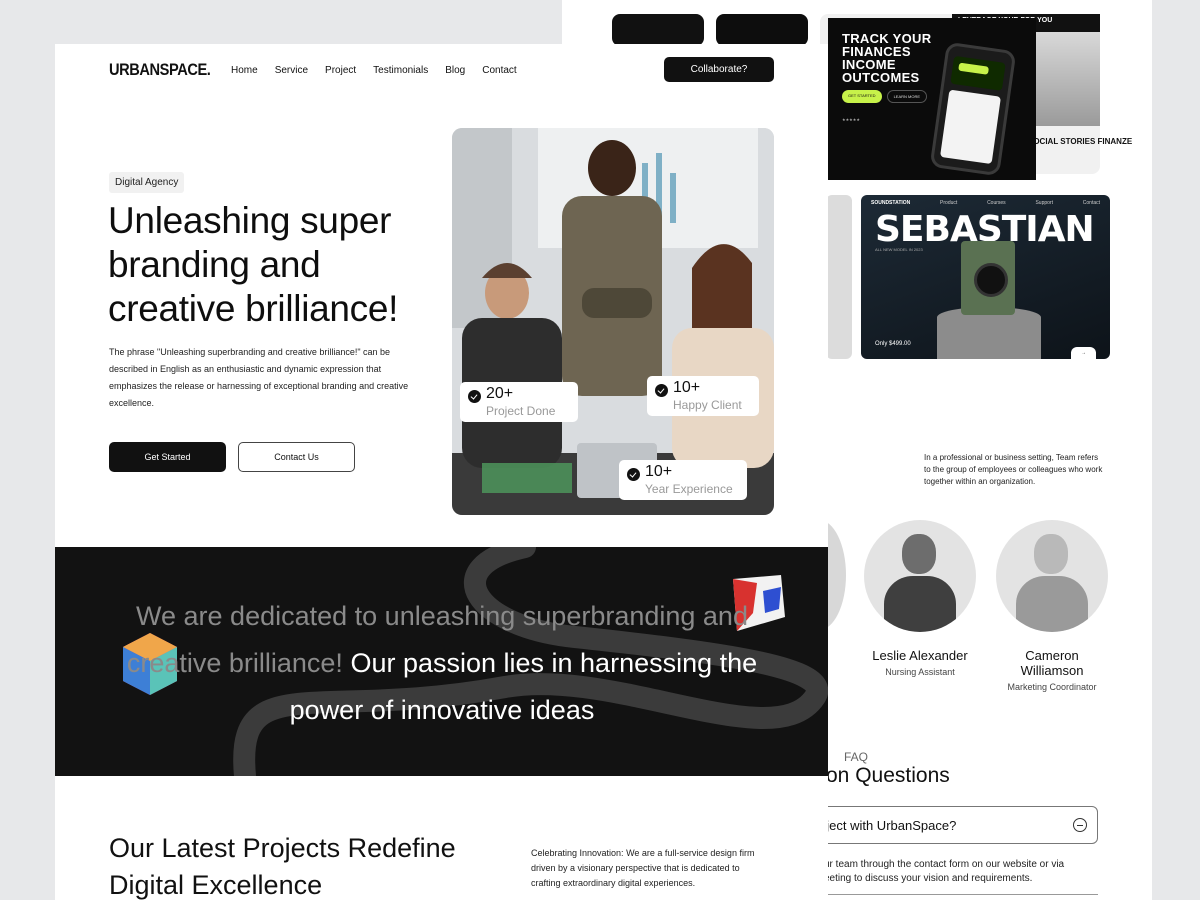 The image size is (1200, 900). Describe the element at coordinates (167, 457) in the screenshot. I see `get-started-button: Get Started` at that location.